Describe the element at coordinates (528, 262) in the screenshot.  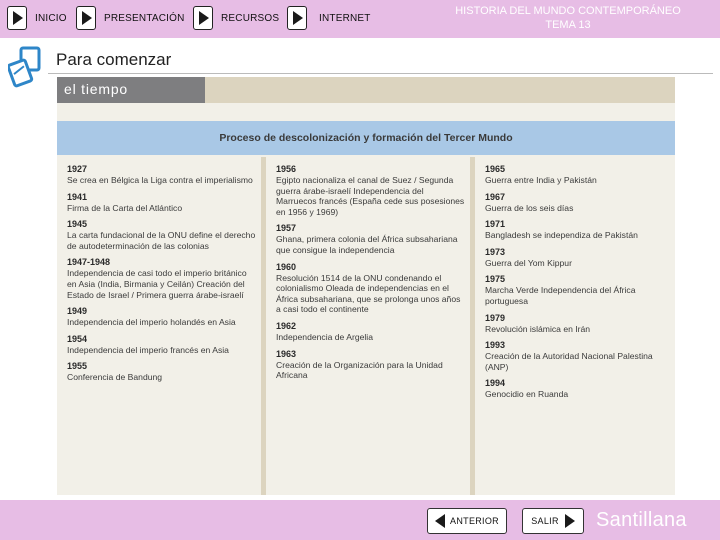
I see `entry-text: Guerra del Yom Kippur` at that location.